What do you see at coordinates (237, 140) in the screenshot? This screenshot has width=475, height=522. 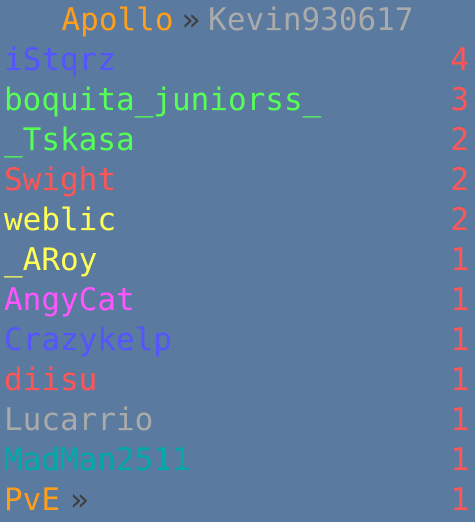 I see `scoreboard-entry: _Tskasa 2` at bounding box center [237, 140].